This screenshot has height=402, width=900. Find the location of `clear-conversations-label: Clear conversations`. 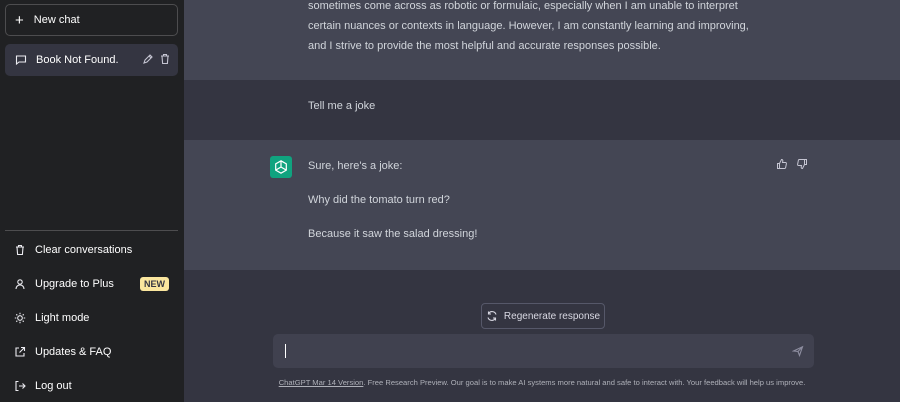

clear-conversations-label: Clear conversations is located at coordinates (84, 250).